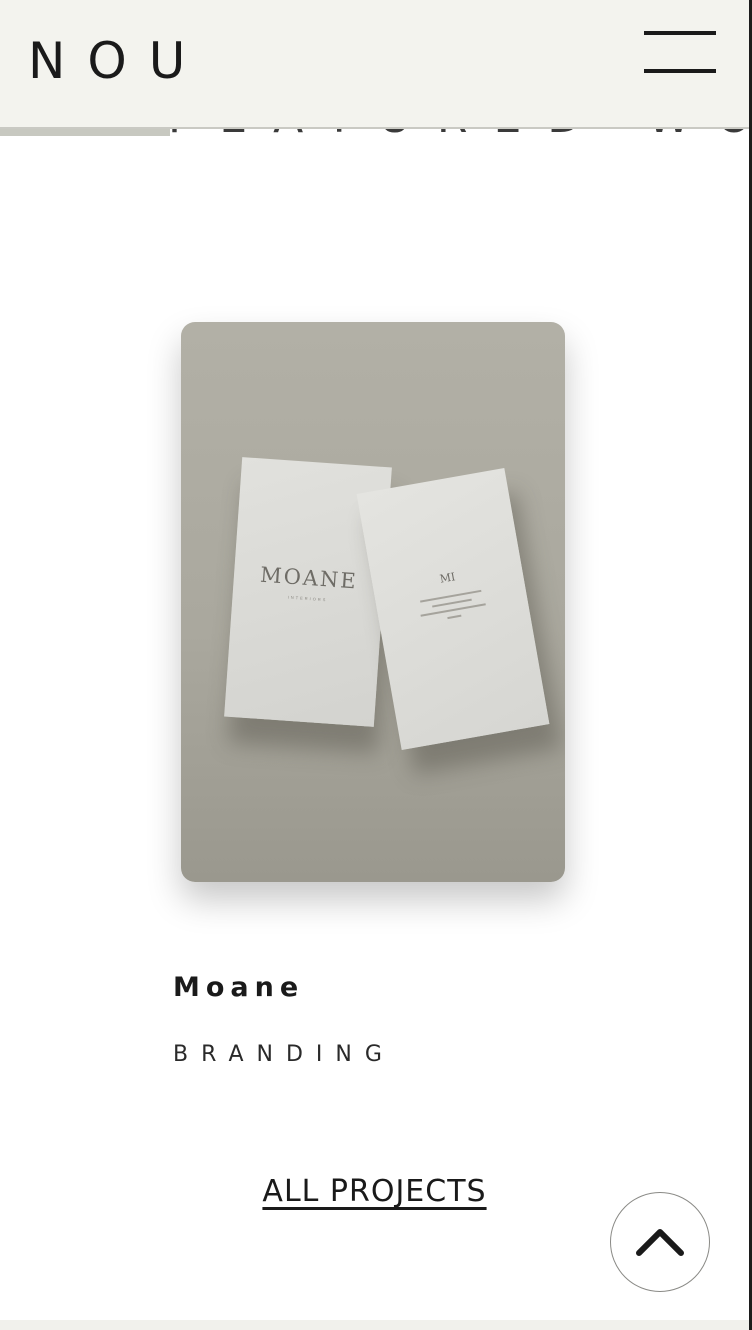 The image size is (752, 1330). What do you see at coordinates (284, 1054) in the screenshot?
I see `project-category: BRANDING` at bounding box center [284, 1054].